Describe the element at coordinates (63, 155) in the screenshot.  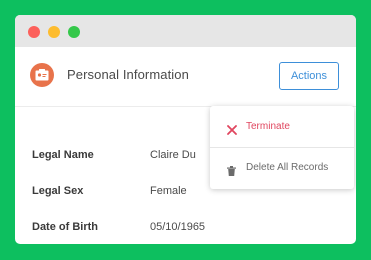
I see `field-label: Legal Name` at that location.